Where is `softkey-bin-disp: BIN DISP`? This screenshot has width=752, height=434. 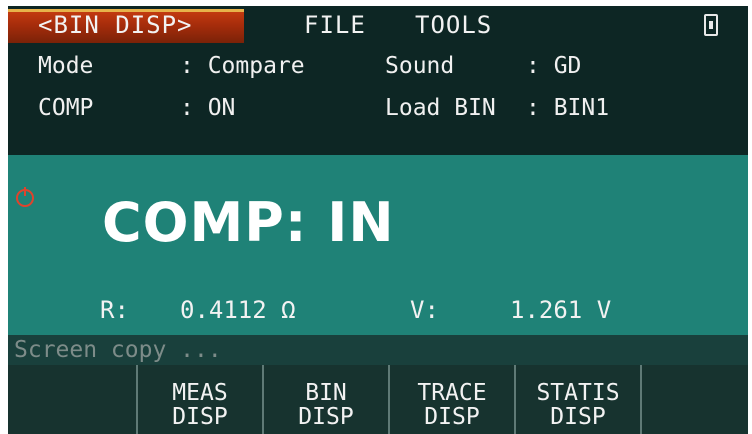 softkey-bin-disp: BIN DISP is located at coordinates (325, 399).